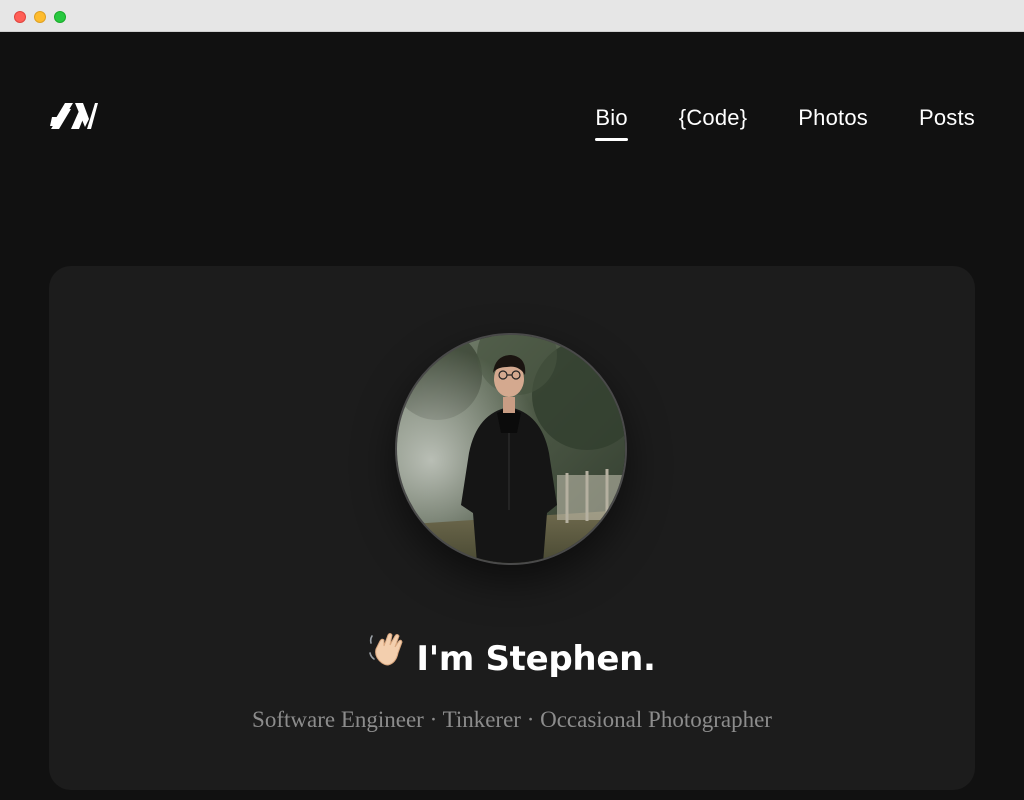  Describe the element at coordinates (536, 658) in the screenshot. I see `greeting-text: I'm Stephen.` at that location.